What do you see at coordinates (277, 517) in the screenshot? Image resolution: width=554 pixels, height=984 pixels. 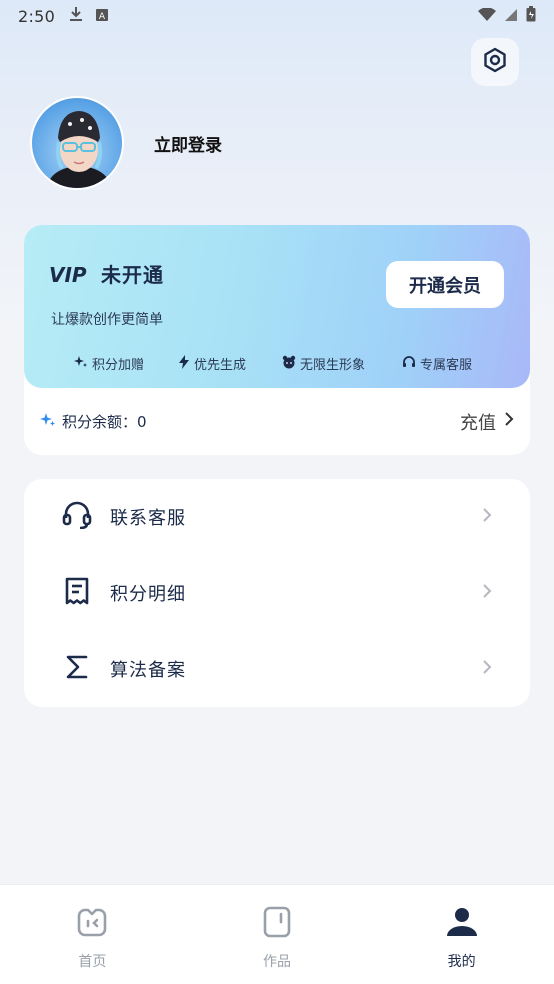 I see `menu-item-contact-service: 联系客服` at bounding box center [277, 517].